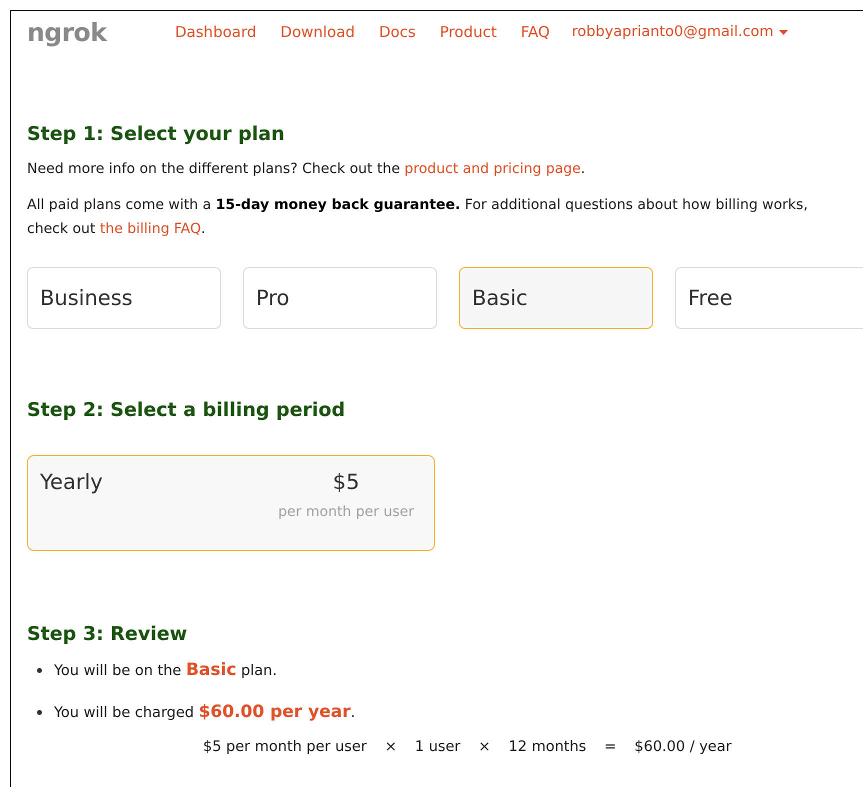 This screenshot has height=787, width=863. I want to click on review-item: You will be on the Basic plan., so click(165, 670).